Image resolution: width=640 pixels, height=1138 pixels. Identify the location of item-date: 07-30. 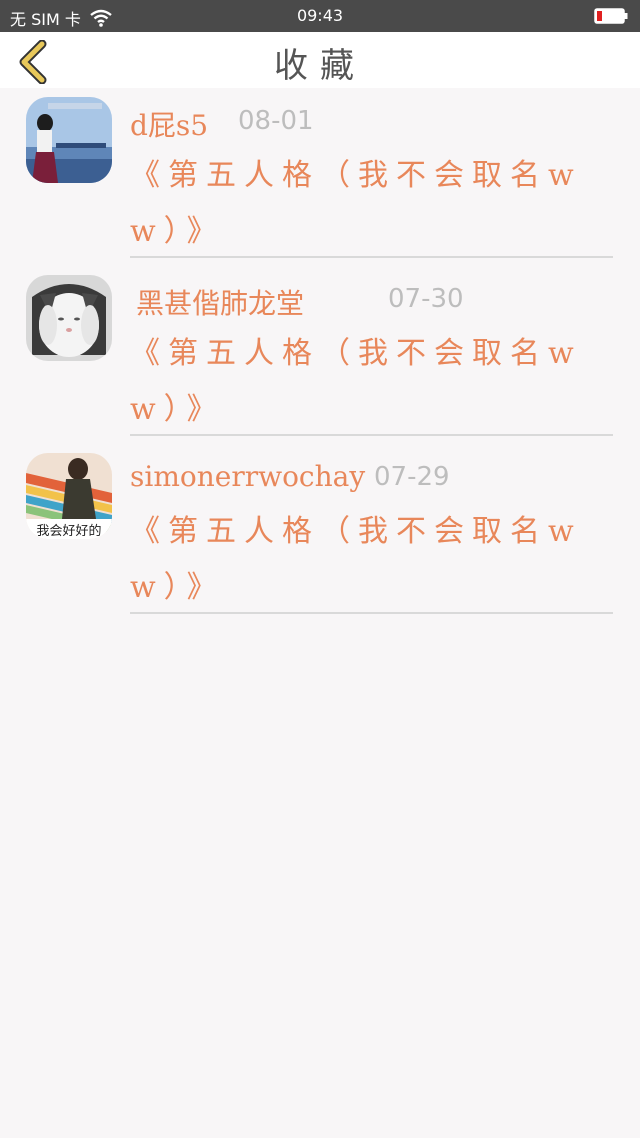
(426, 299).